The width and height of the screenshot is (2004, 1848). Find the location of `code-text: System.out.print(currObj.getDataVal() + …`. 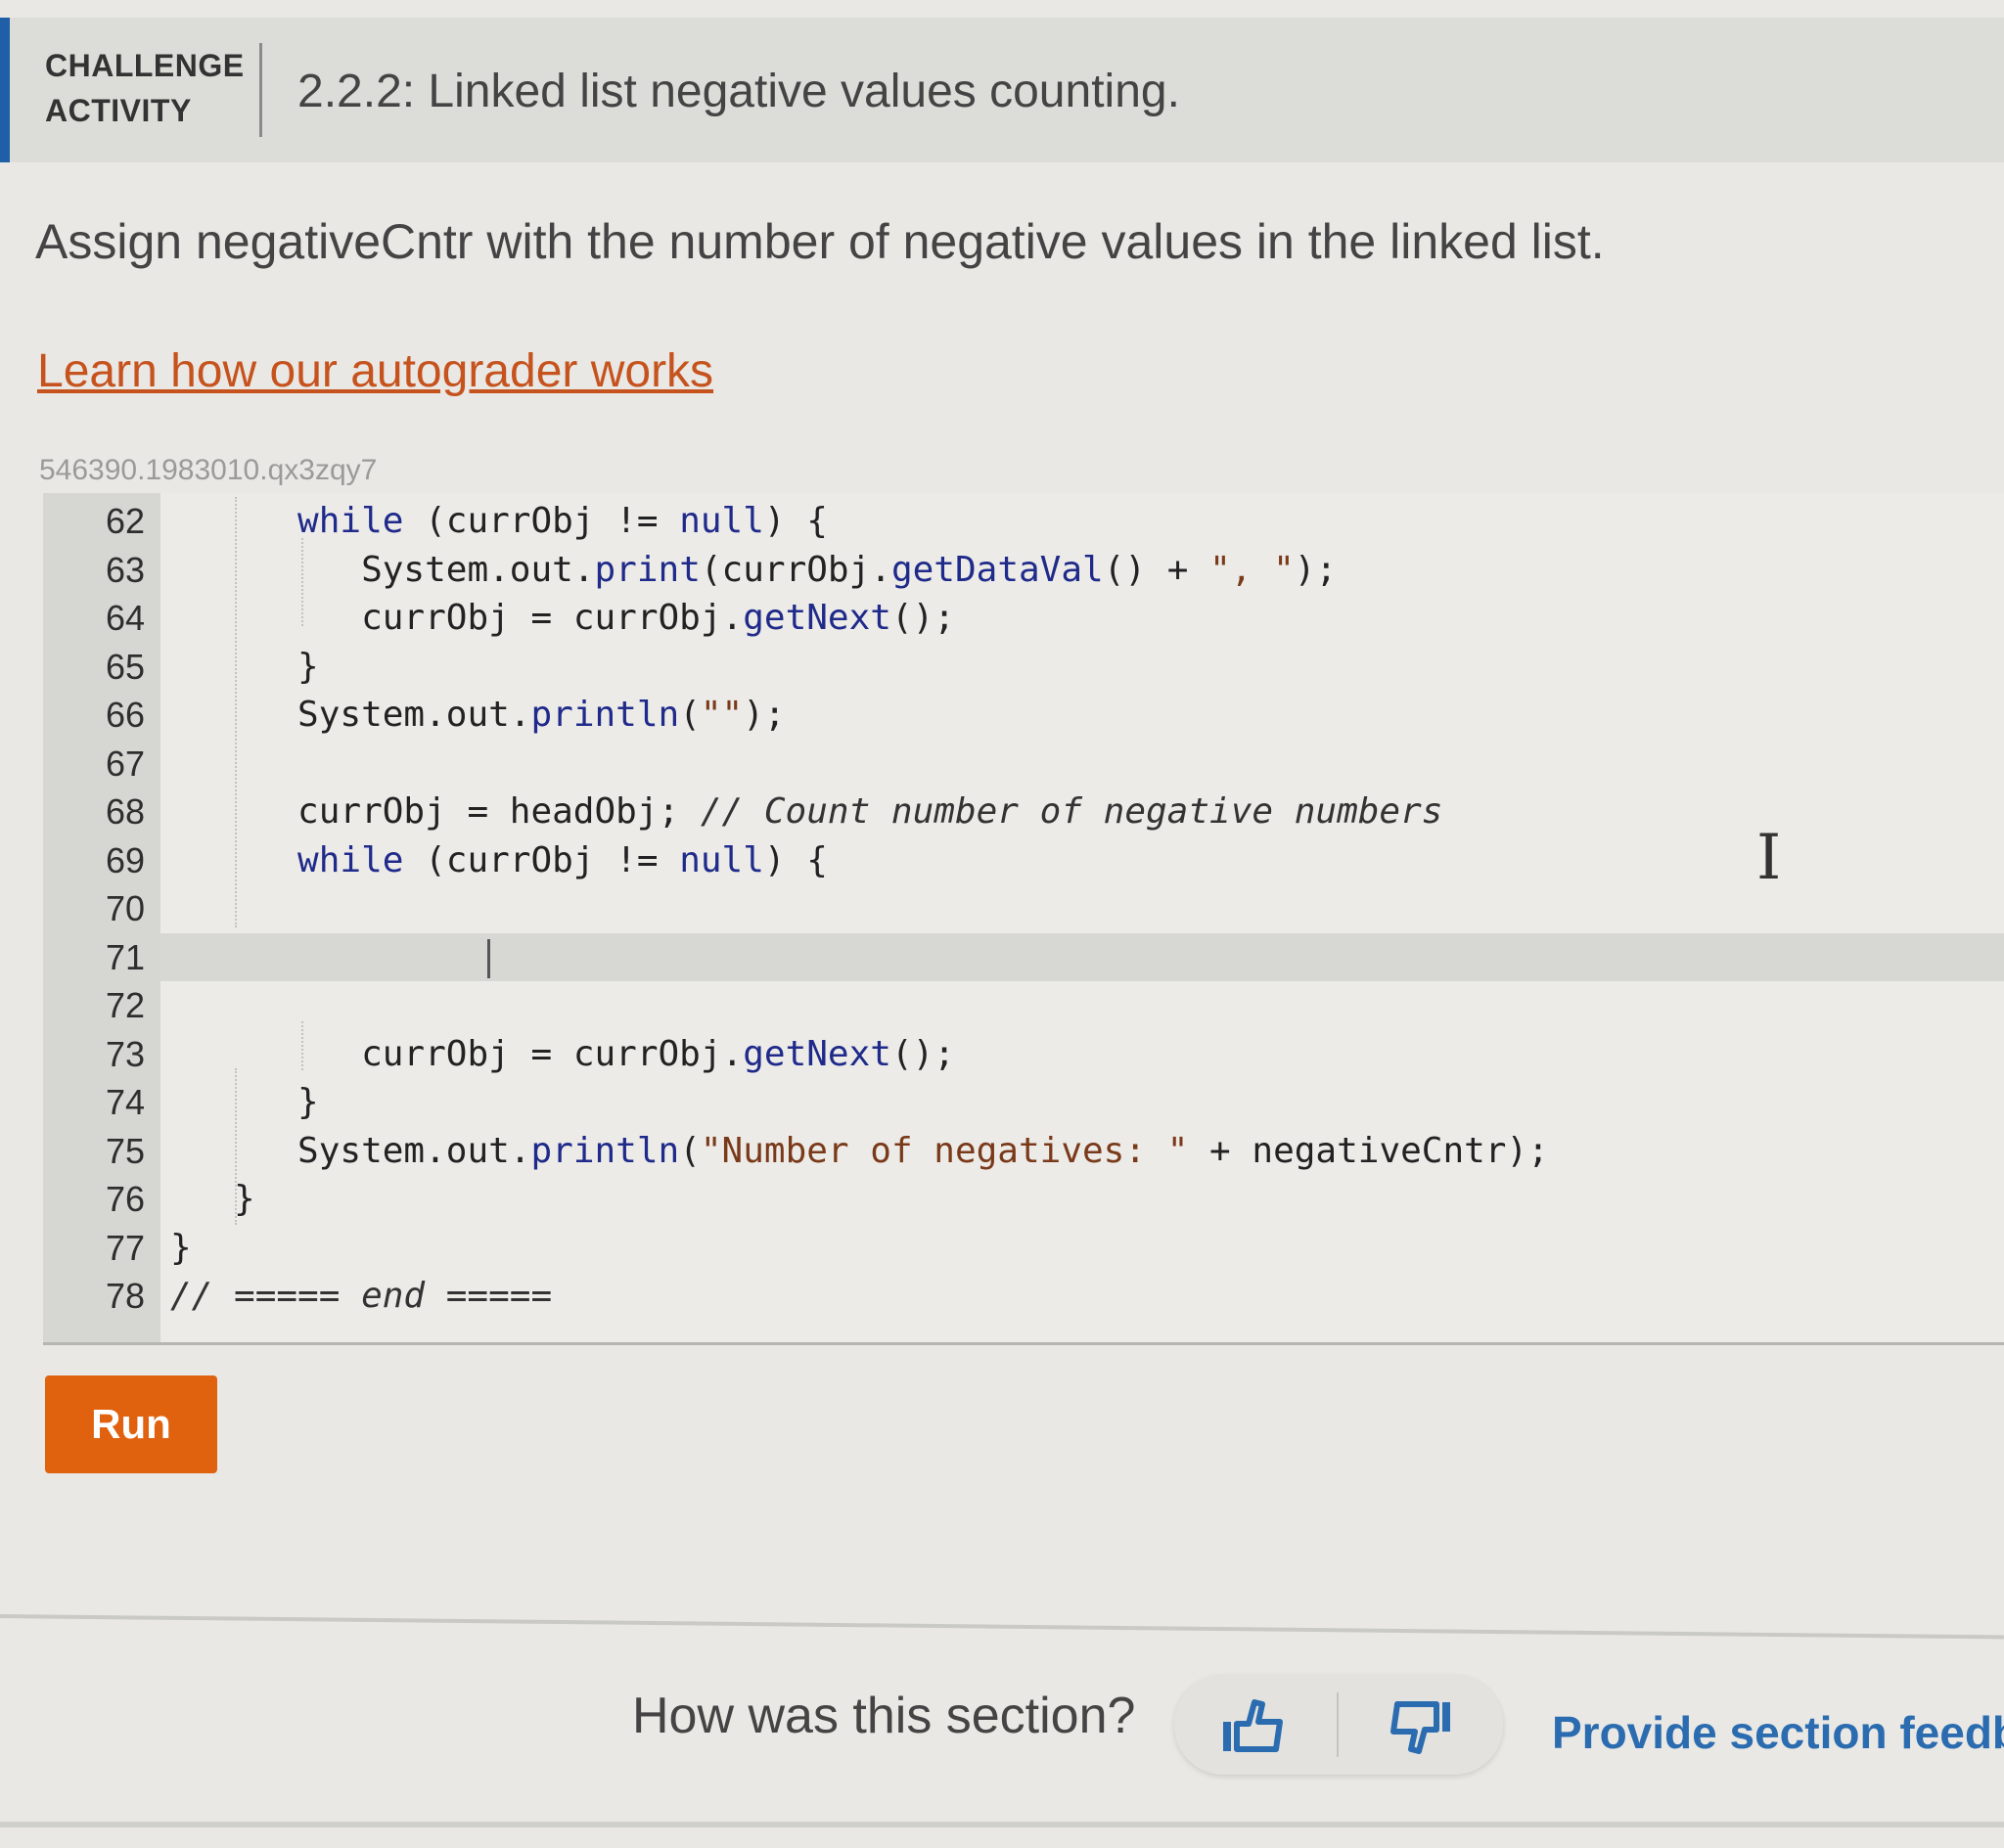

code-text: System.out.print(currObj.getDataVal() + … is located at coordinates (753, 570).